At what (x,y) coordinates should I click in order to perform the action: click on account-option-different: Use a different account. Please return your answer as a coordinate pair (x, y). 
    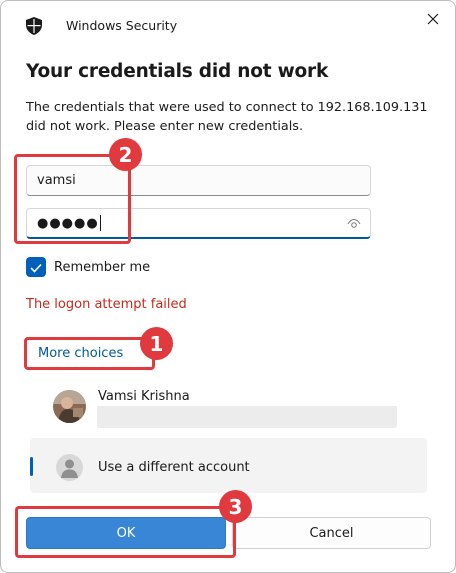
    Looking at the image, I should click on (228, 465).